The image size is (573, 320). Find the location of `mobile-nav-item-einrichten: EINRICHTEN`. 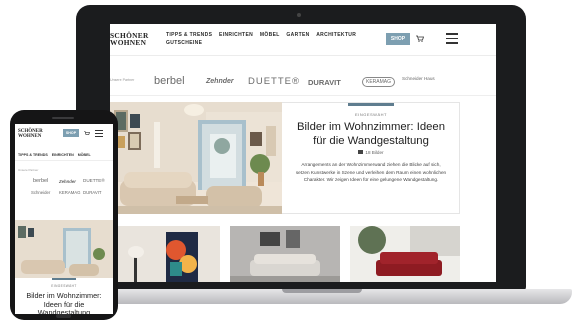

mobile-nav-item-einrichten: EINRICHTEN is located at coordinates (63, 155).